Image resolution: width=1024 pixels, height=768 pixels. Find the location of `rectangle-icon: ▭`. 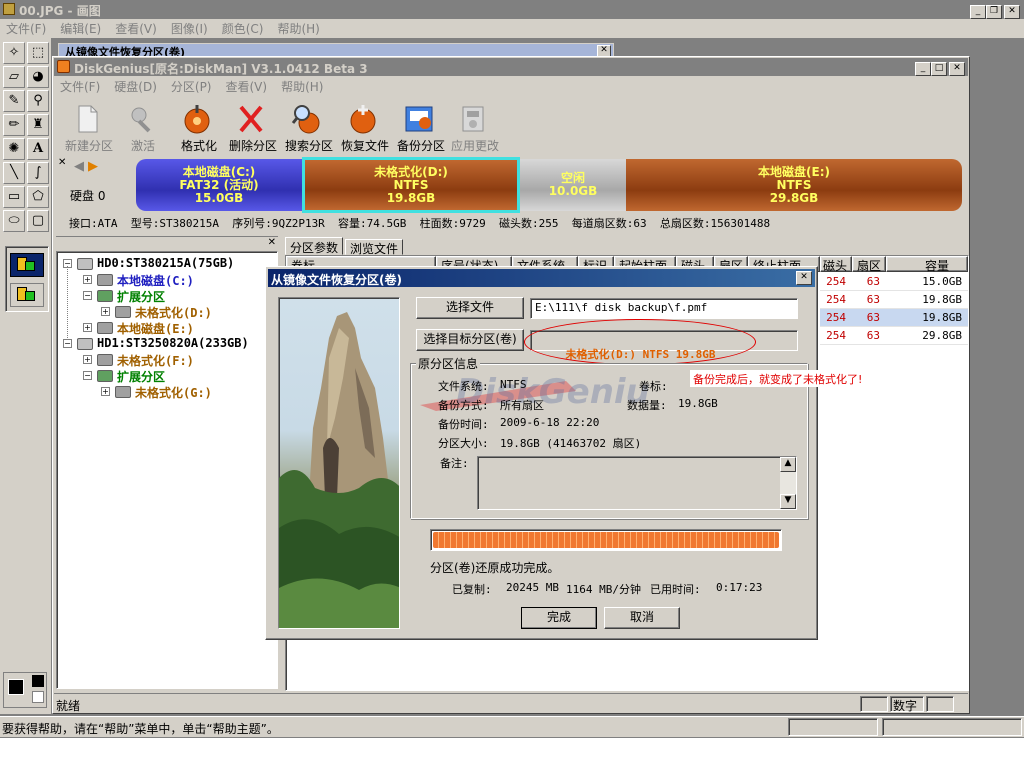

rectangle-icon: ▭ is located at coordinates (14, 197).